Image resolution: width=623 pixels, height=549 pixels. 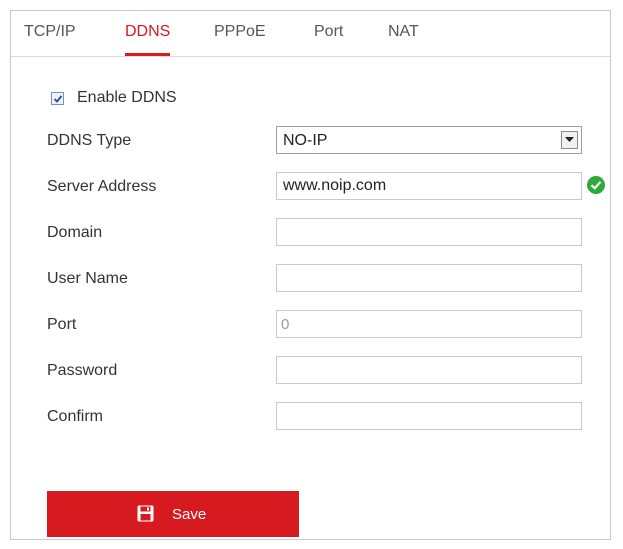 What do you see at coordinates (429, 416) in the screenshot?
I see `confirm-password-input` at bounding box center [429, 416].